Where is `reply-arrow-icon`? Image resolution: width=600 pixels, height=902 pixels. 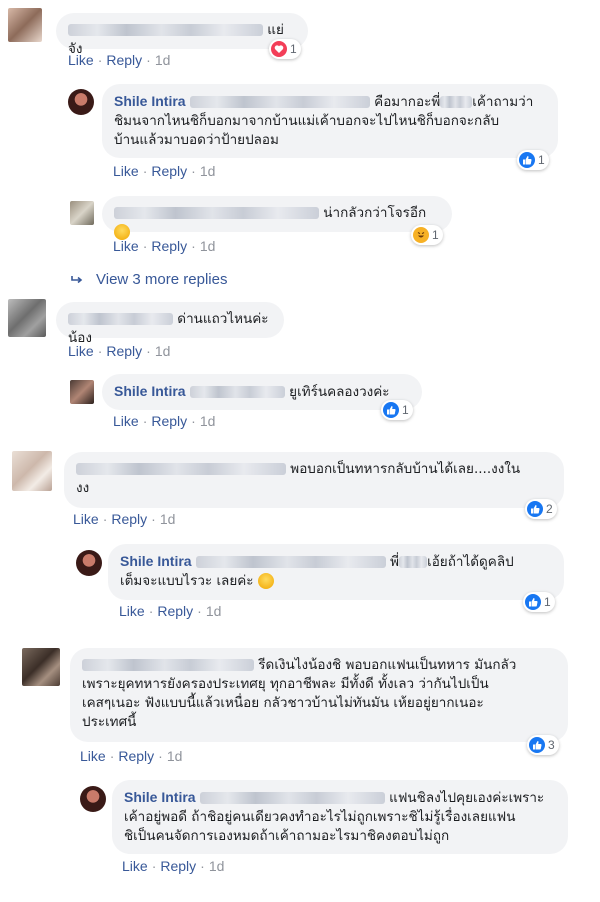 reply-arrow-icon is located at coordinates (77, 280).